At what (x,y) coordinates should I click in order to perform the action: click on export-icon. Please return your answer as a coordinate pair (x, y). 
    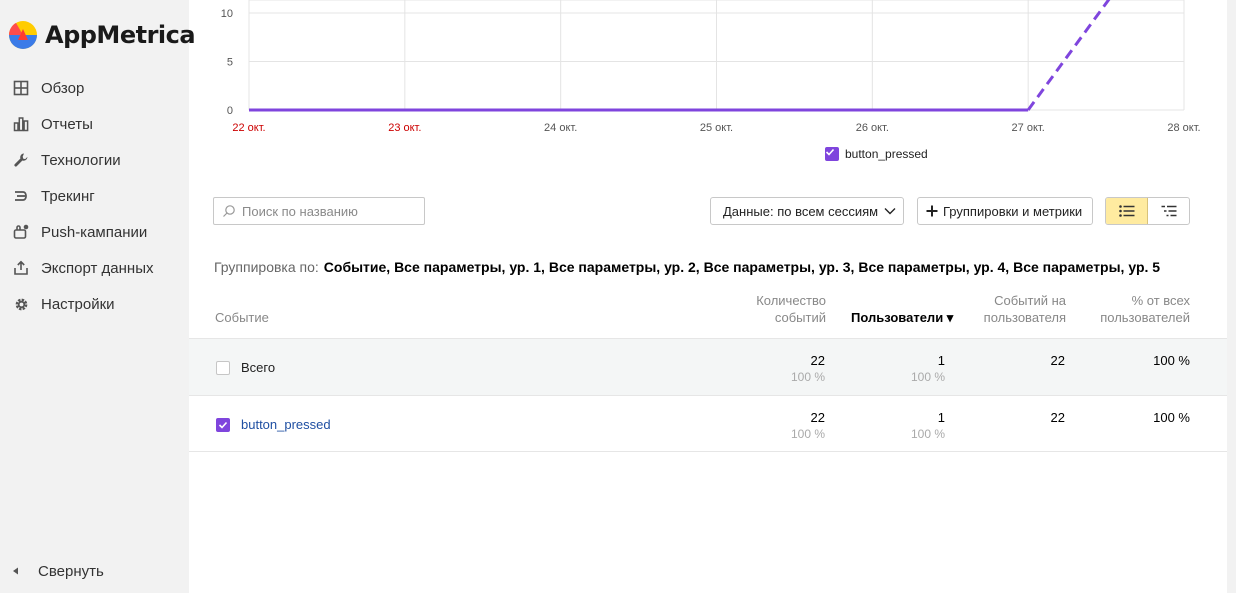
    Looking at the image, I should click on (21, 268).